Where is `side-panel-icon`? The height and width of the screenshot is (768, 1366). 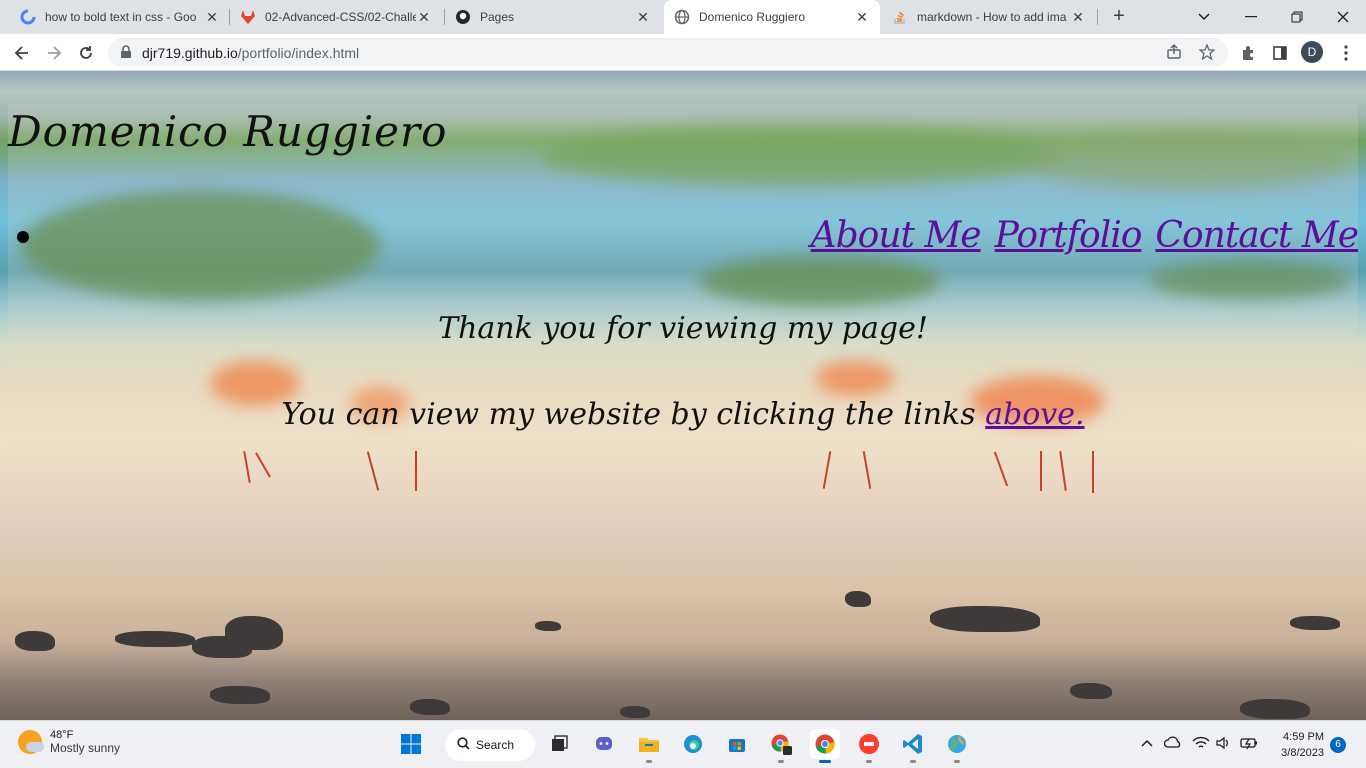
side-panel-icon is located at coordinates (1280, 53).